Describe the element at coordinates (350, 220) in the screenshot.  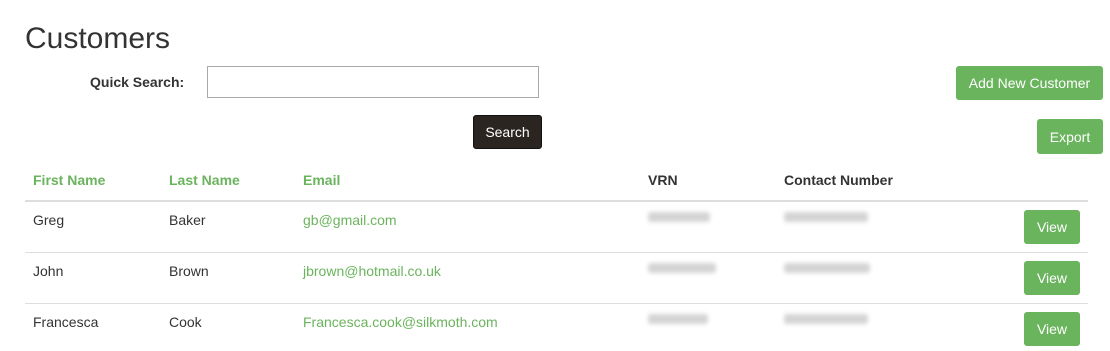
I see `email-link: gb@gmail.com` at that location.